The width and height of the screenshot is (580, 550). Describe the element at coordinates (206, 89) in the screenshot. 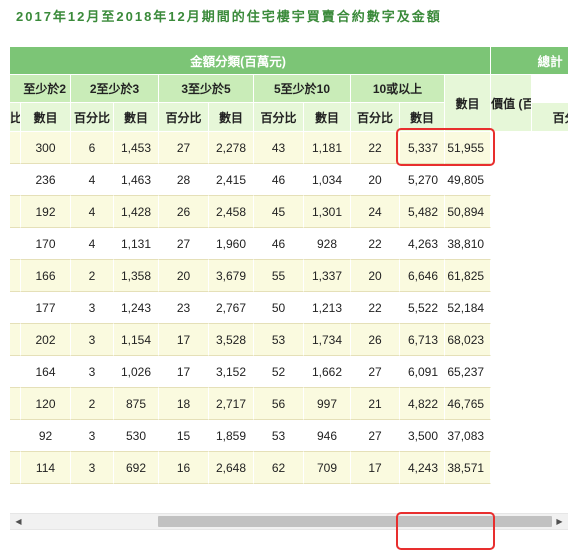

I see `range-header: 3至少於5` at that location.